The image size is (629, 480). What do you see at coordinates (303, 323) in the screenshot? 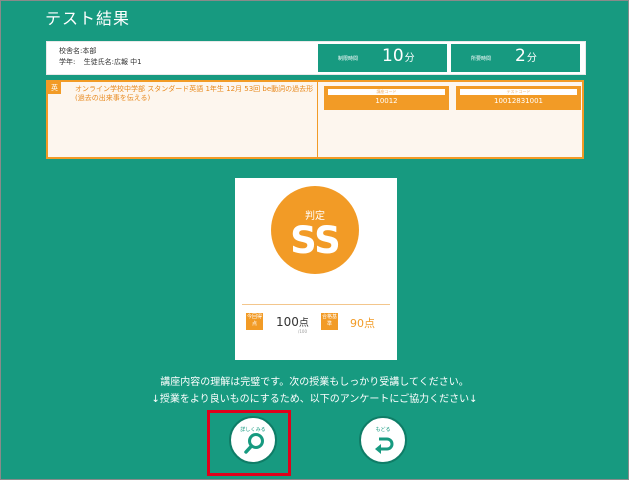
I see `score-unit: 点` at bounding box center [303, 323].